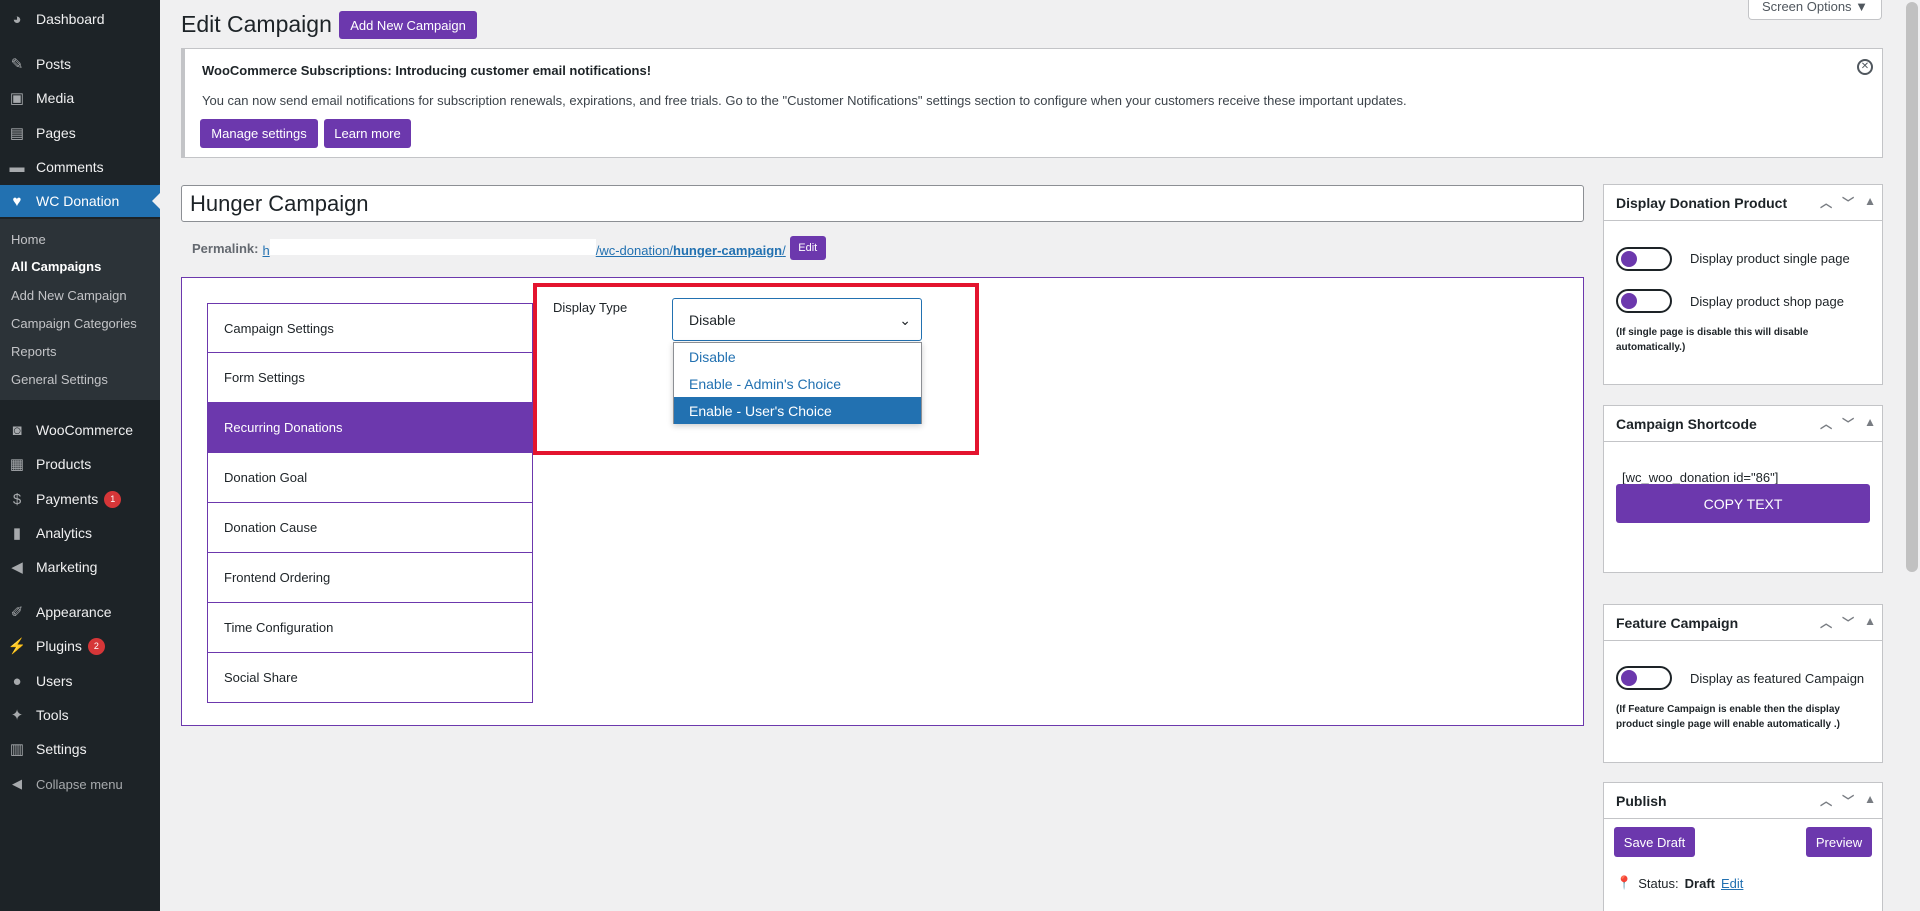  What do you see at coordinates (34, 351) in the screenshot?
I see `submenu-reports: Reports` at bounding box center [34, 351].